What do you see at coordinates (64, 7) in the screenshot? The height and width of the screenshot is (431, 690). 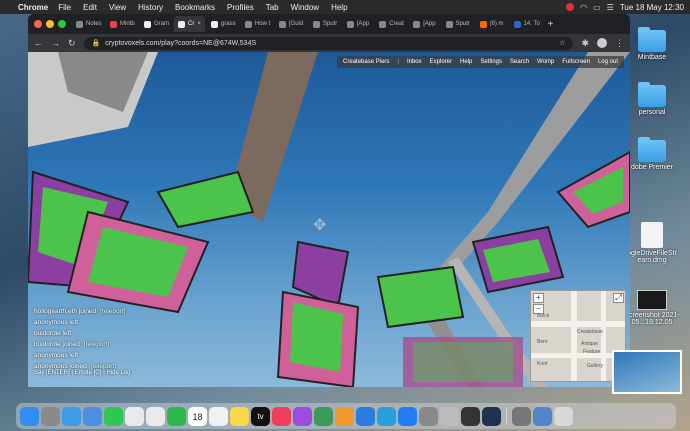 I see `menu-file: File` at bounding box center [64, 7].